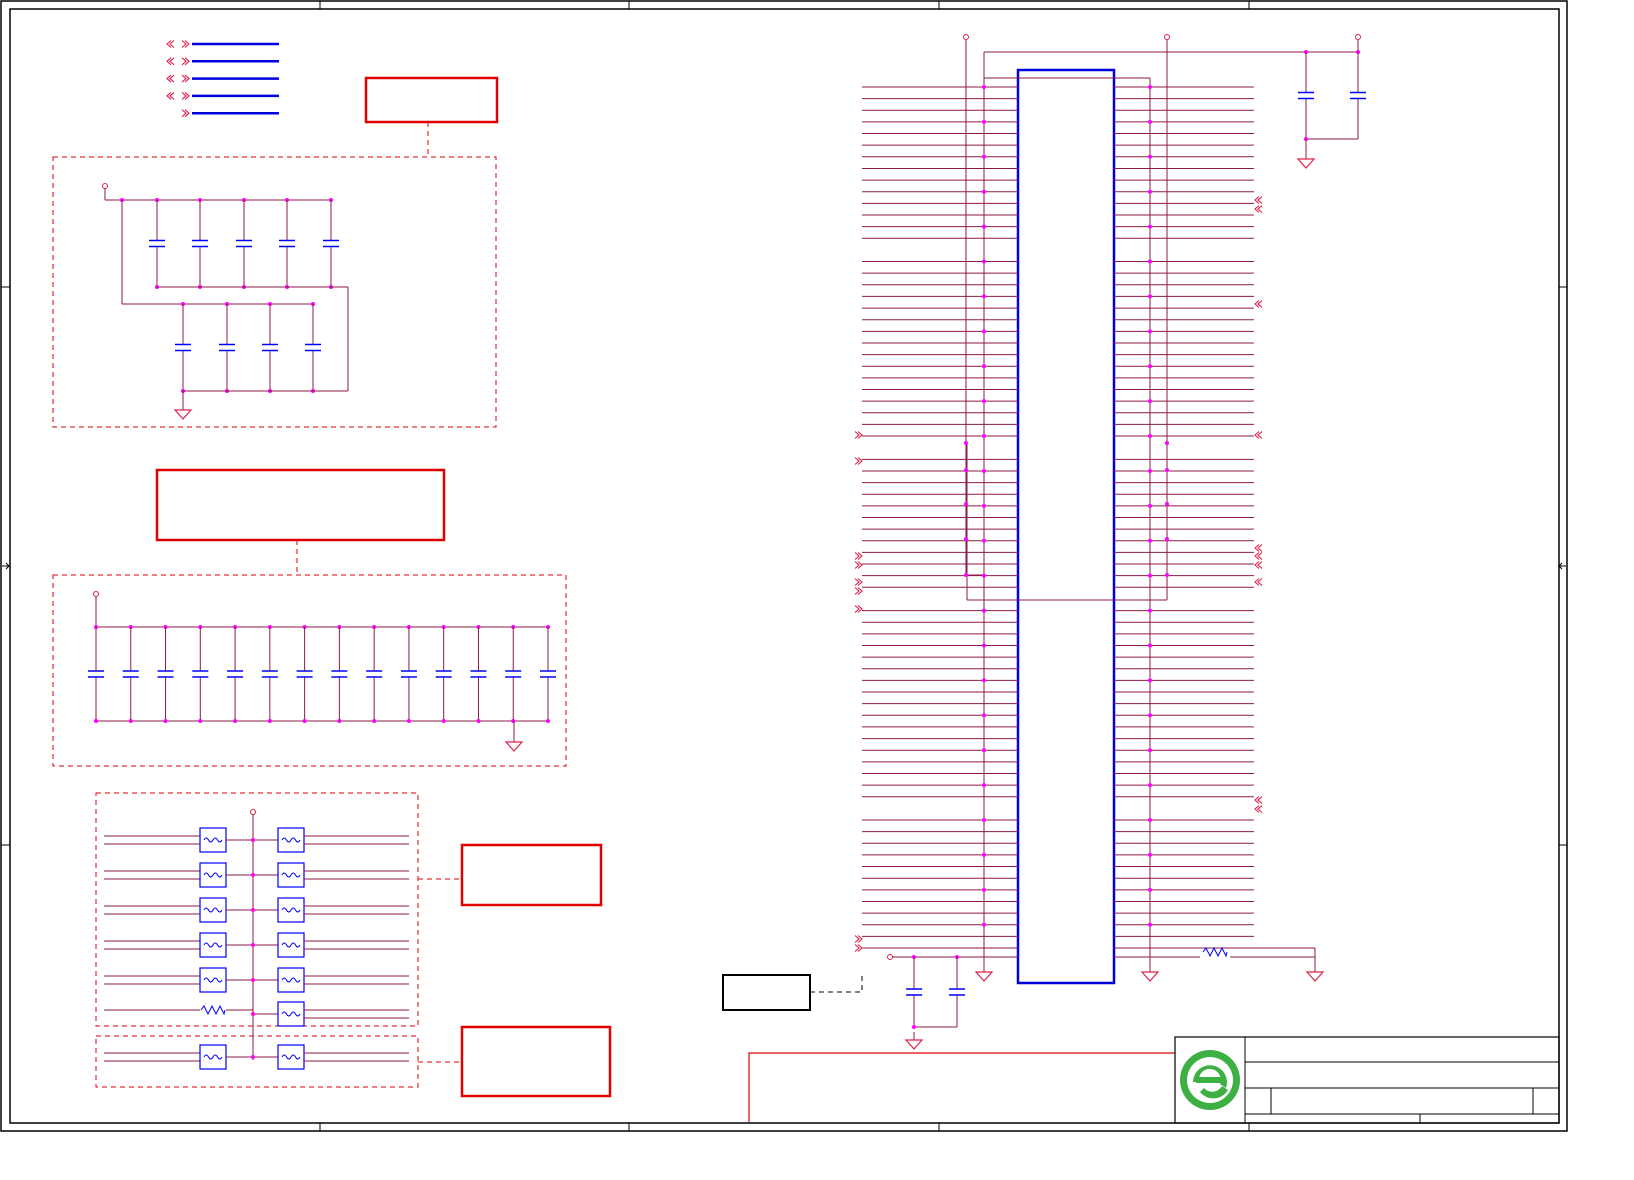 This screenshot has width=1634, height=1180. What do you see at coordinates (330, 1014) in the screenshot?
I see `filter-extra-bead` at bounding box center [330, 1014].